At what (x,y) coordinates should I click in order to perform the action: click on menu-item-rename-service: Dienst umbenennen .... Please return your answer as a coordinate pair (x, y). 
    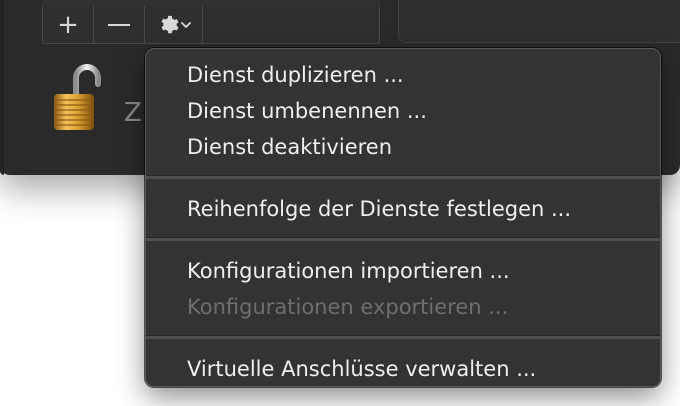
    Looking at the image, I should click on (403, 111).